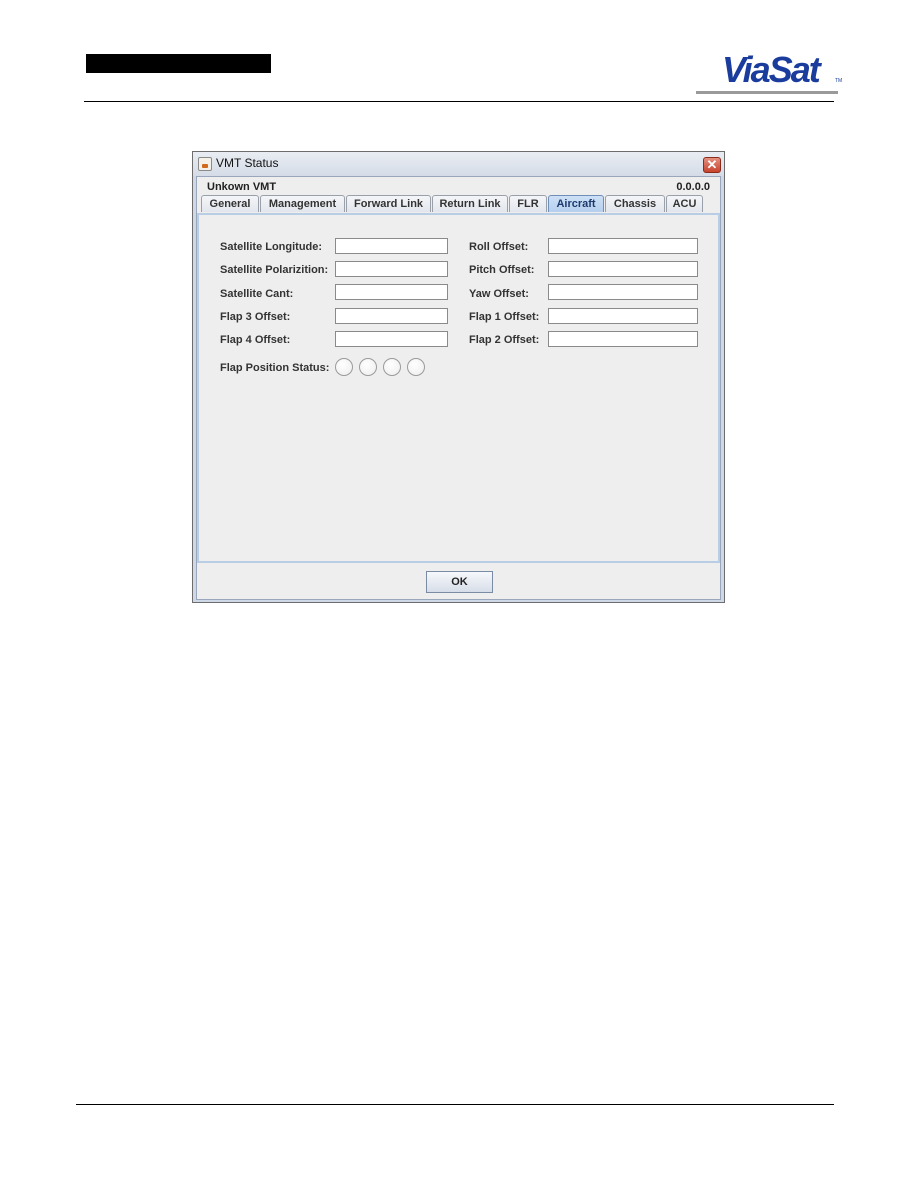 This screenshot has width=918, height=1188. Describe the element at coordinates (504, 340) in the screenshot. I see `flap-2-offset-label: Flap 2 Offset:` at that location.